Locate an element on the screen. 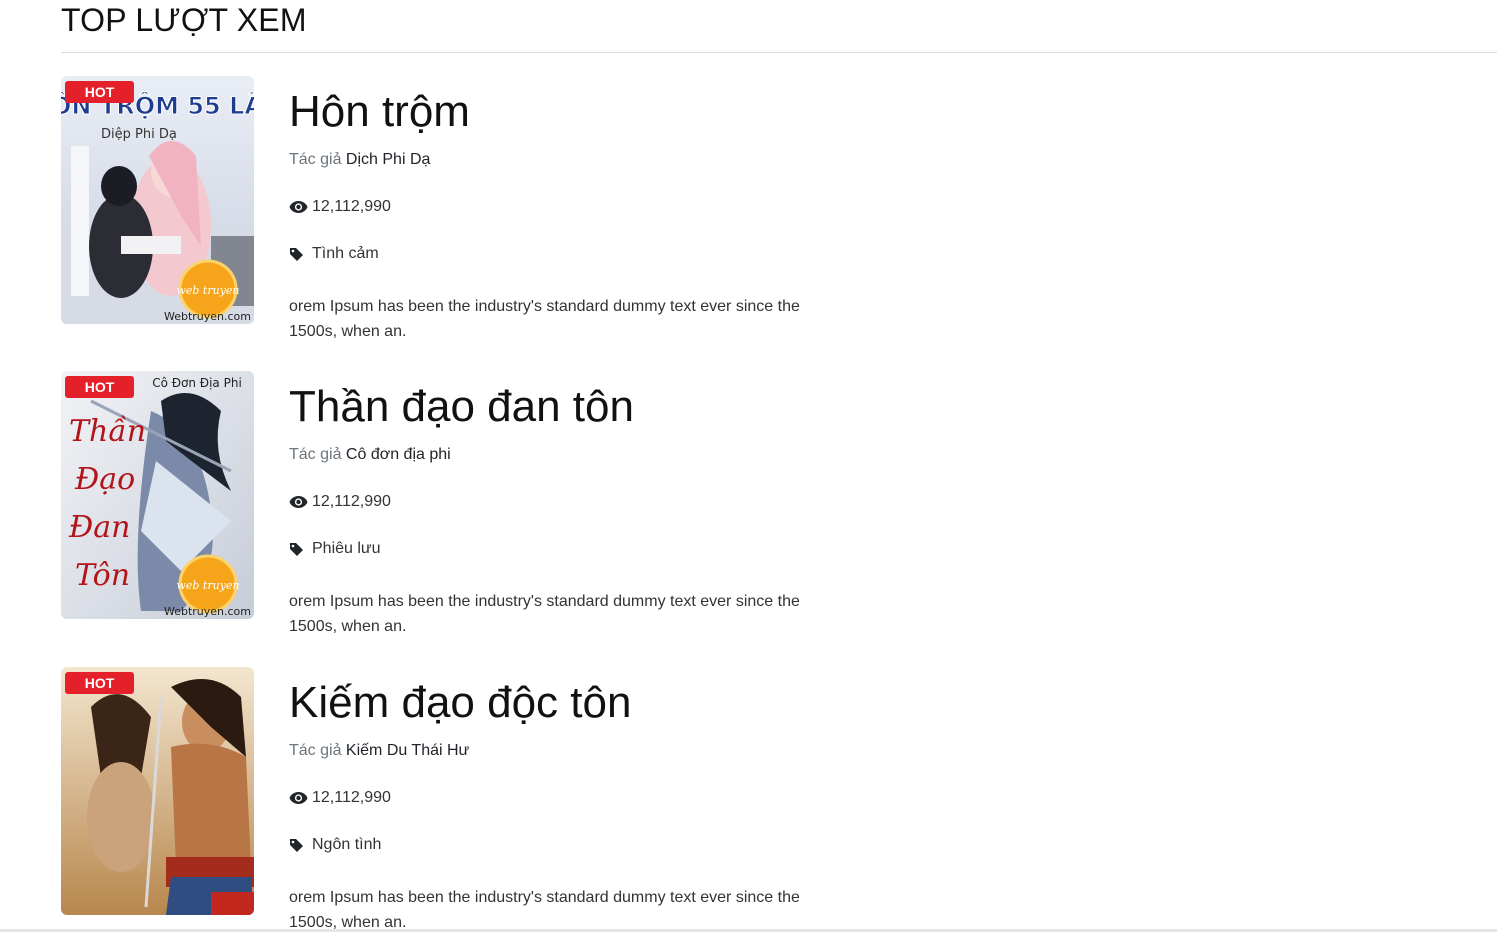 Image resolution: width=1497 pixels, height=932 pixels. section-divider is located at coordinates (779, 52).